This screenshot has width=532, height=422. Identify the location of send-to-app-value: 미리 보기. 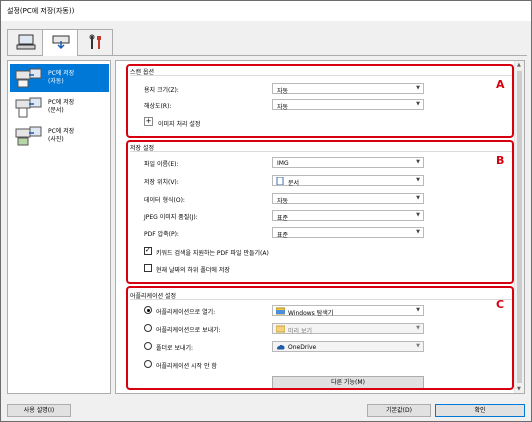
(300, 331).